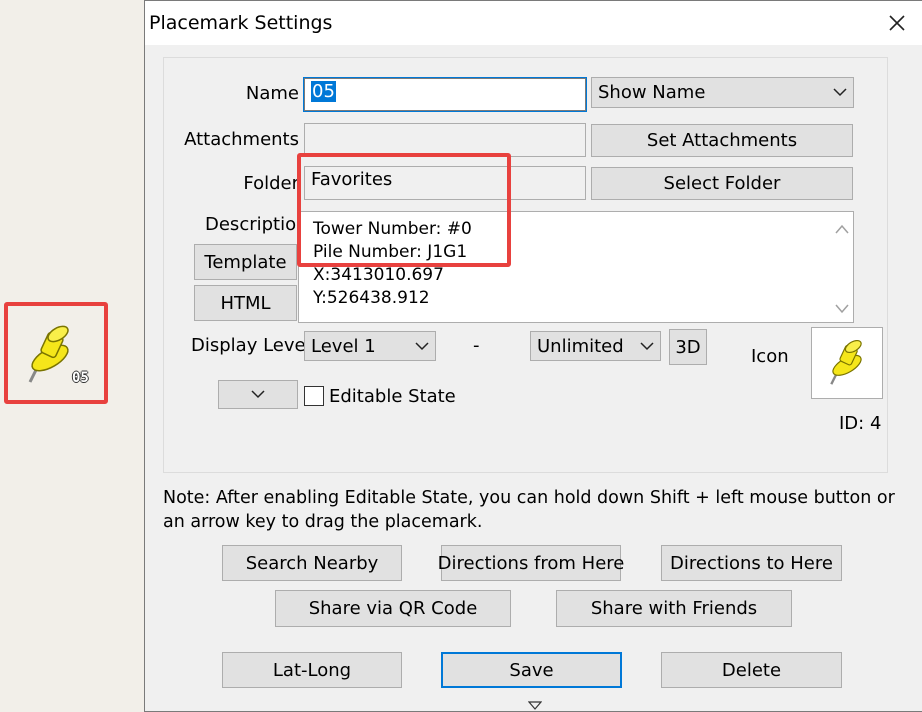  I want to click on name-value: 05, so click(323, 91).